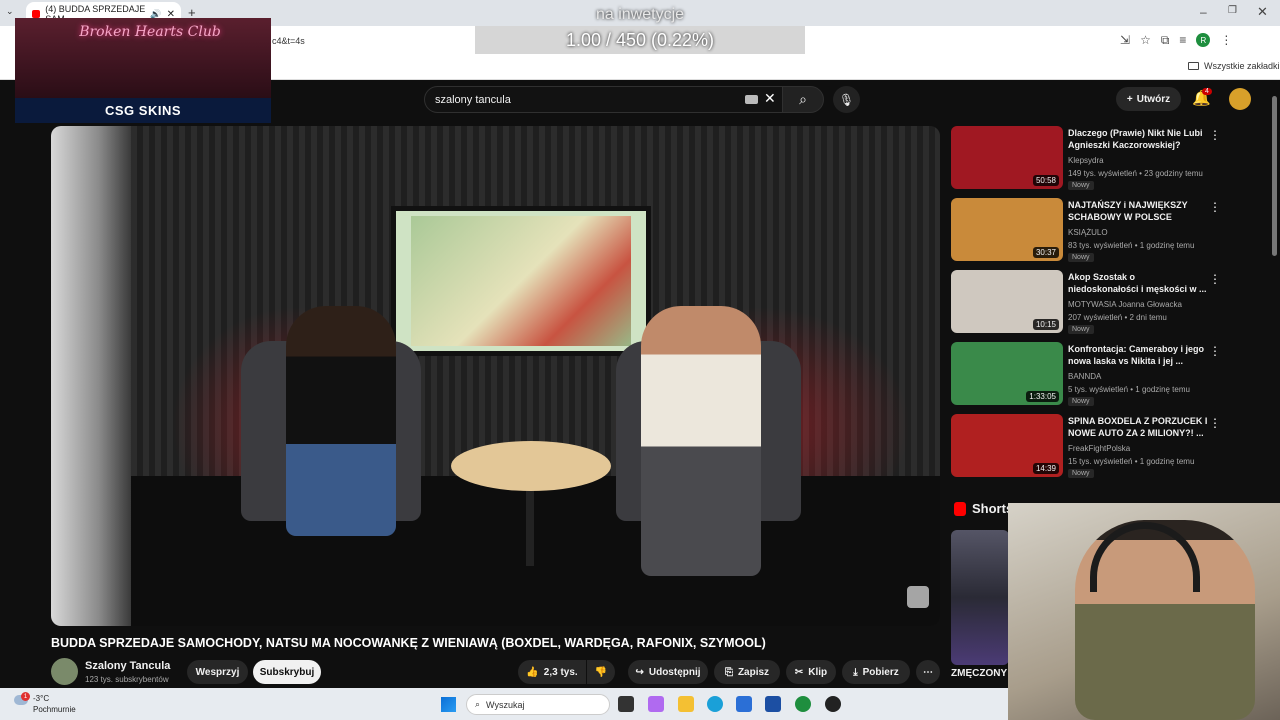  Describe the element at coordinates (833, 704) in the screenshot. I see `obs-icon` at that location.